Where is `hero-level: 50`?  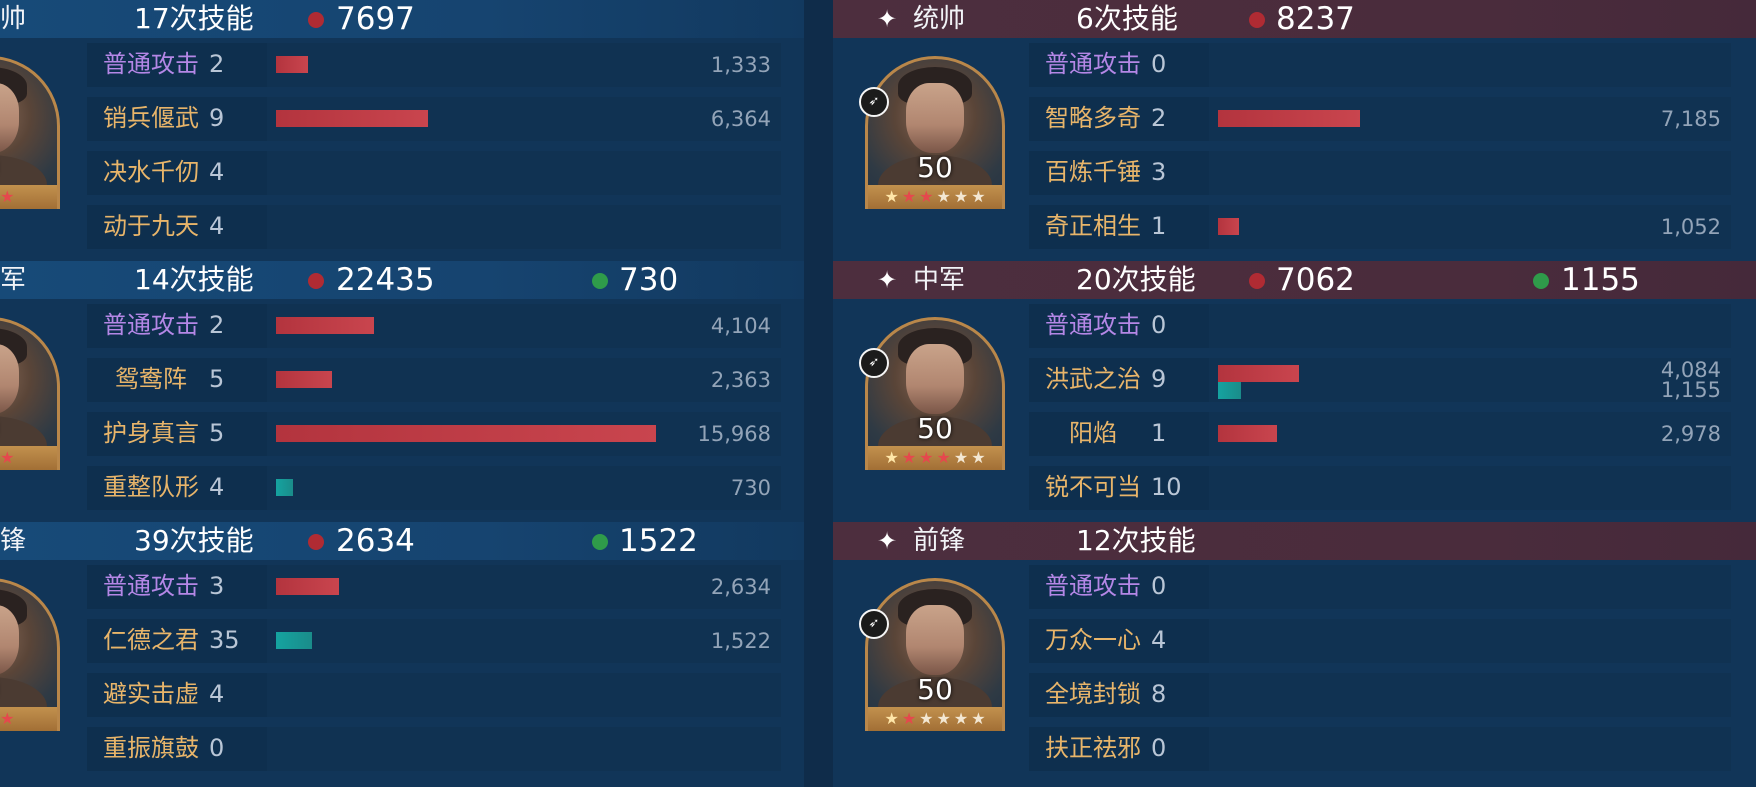 hero-level: 50 is located at coordinates (935, 167).